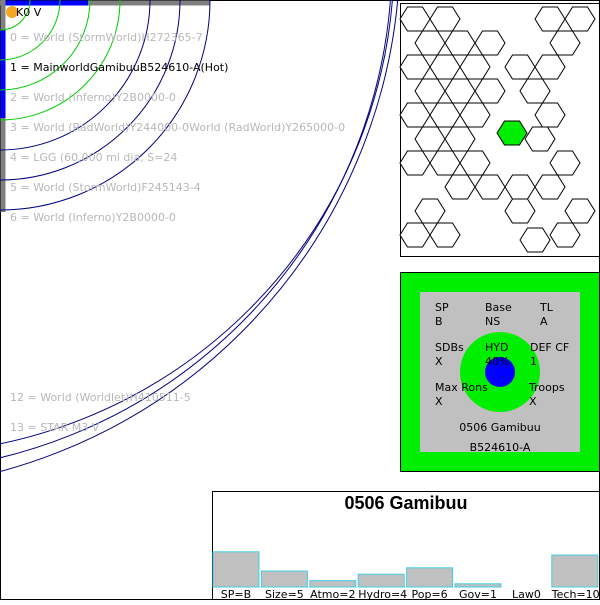 Image resolution: width=600 pixels, height=605 pixels. I want to click on orbit-label-13: 13 = STAR M3 V, so click(54, 427).